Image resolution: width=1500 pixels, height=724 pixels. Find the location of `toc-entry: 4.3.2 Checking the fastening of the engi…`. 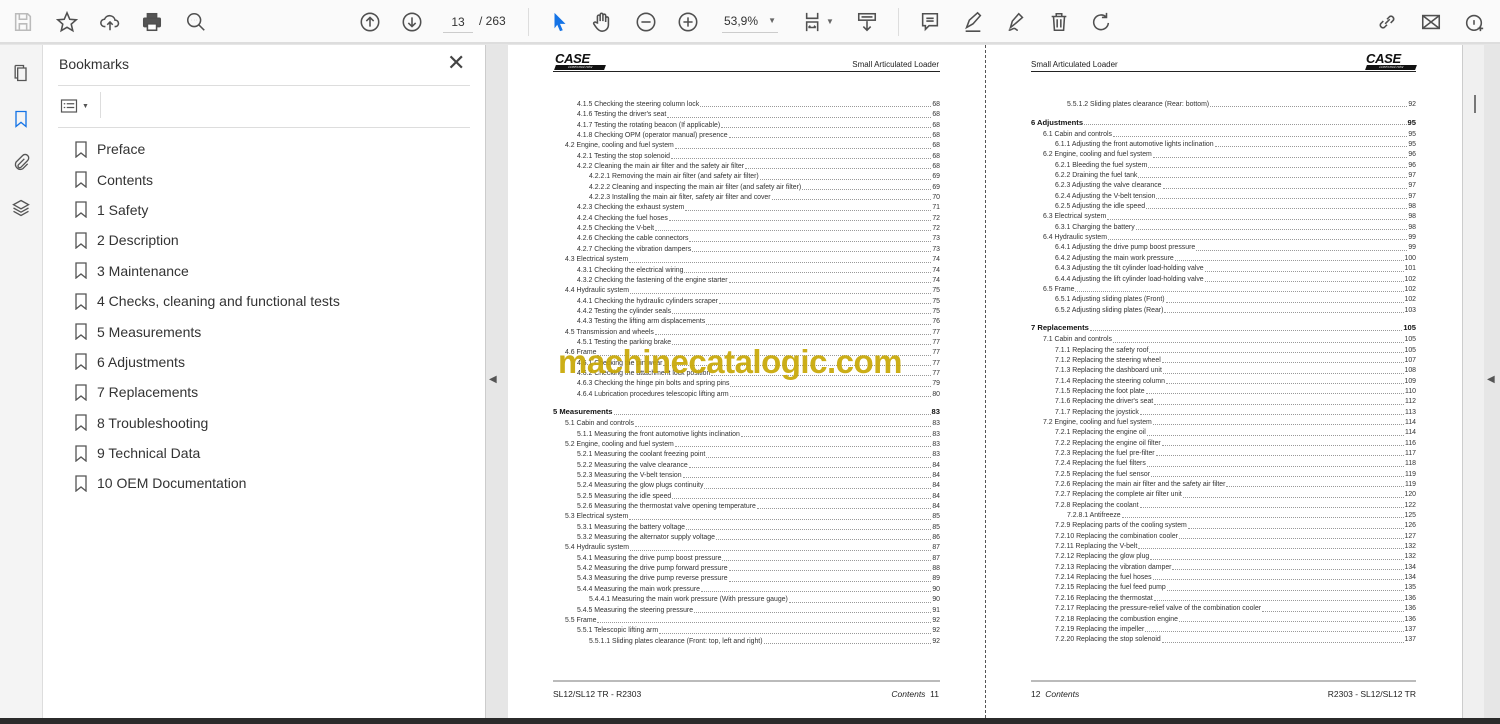

toc-entry: 4.3.2 Checking the fastening of the engi… is located at coordinates (746, 281).